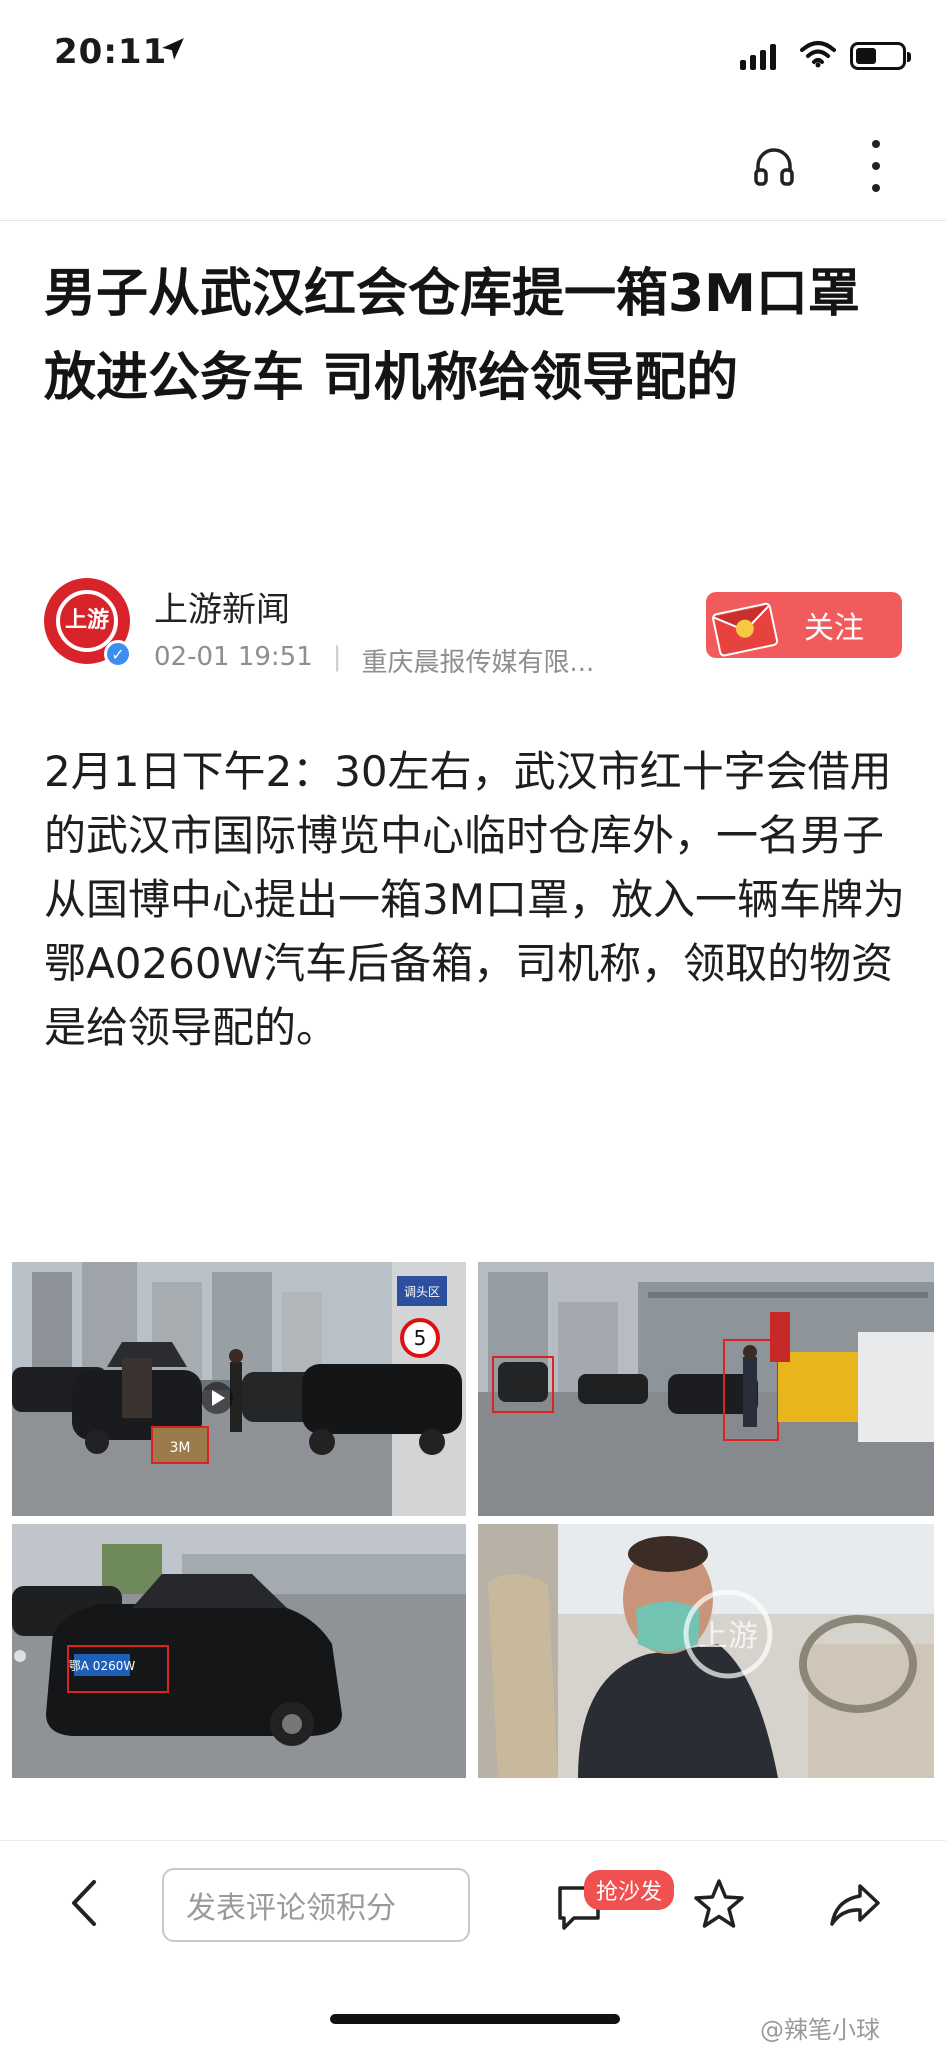 The height and width of the screenshot is (2048, 946). I want to click on battery-icon, so click(880, 56).